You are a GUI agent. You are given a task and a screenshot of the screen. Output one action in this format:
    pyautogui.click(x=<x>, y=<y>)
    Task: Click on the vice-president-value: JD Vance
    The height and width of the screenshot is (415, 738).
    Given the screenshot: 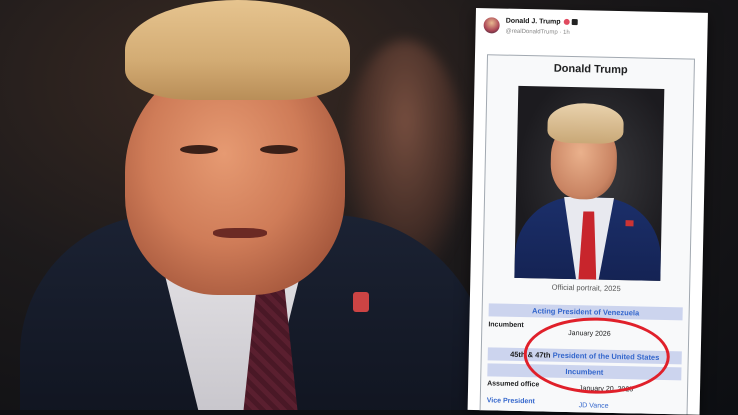 What is the action you would take?
    pyautogui.click(x=594, y=406)
    